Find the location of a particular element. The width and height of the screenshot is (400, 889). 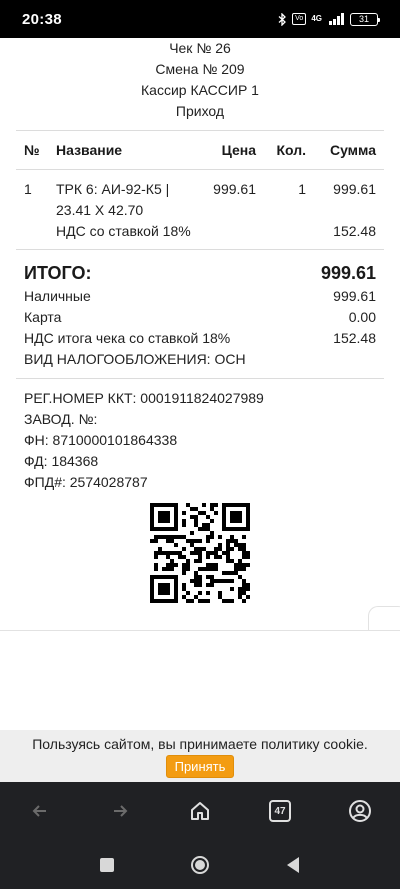

item-price: 999.61 is located at coordinates (234, 189).